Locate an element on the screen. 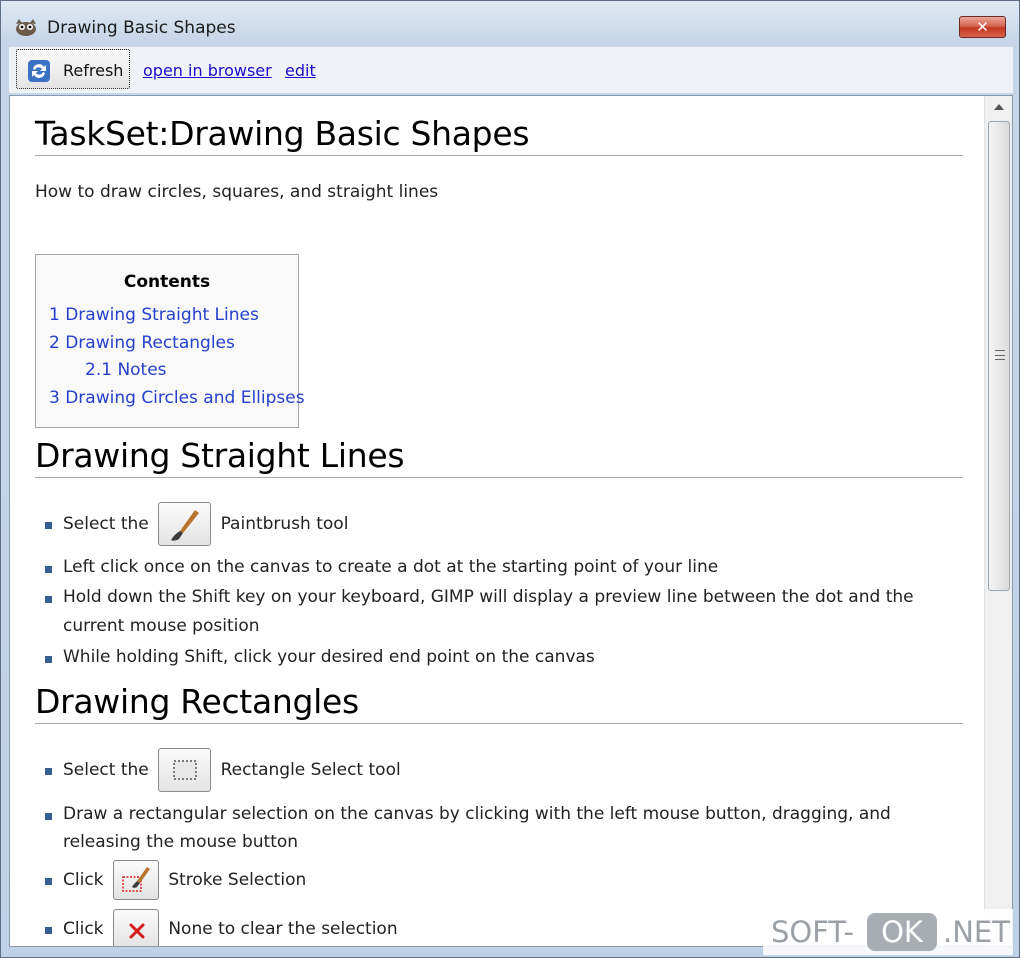  toc-item-drawing-rectangles: 2 Drawing Rectangles is located at coordinates (142, 343).